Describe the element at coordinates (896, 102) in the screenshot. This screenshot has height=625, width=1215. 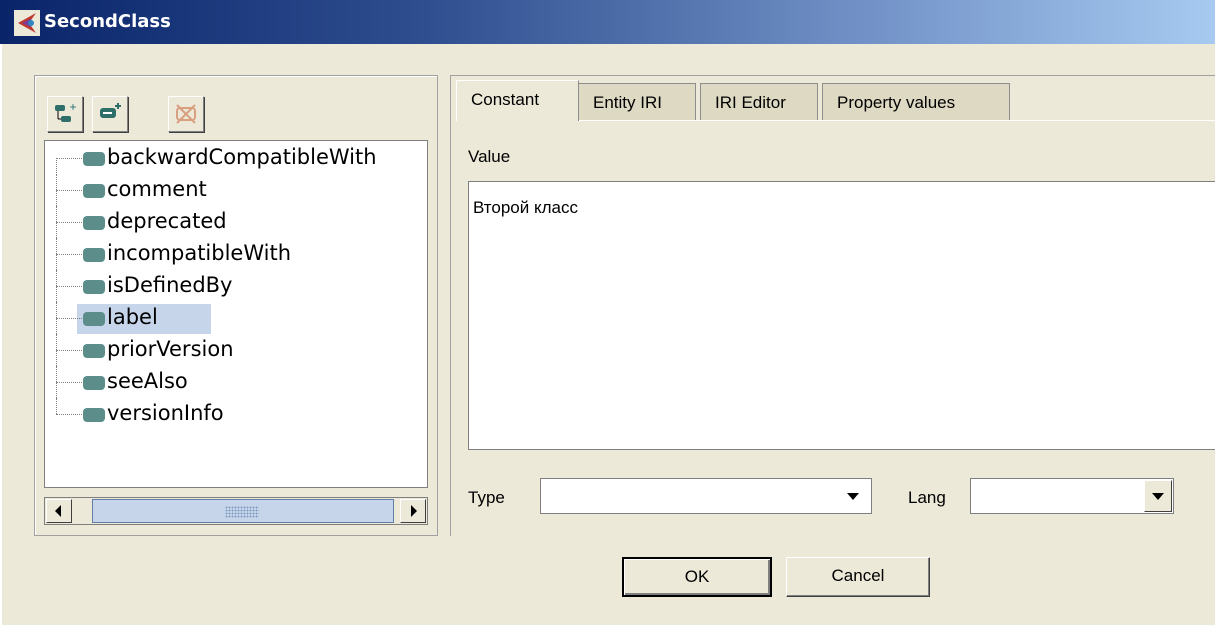
I see `tab-label: Property values` at that location.